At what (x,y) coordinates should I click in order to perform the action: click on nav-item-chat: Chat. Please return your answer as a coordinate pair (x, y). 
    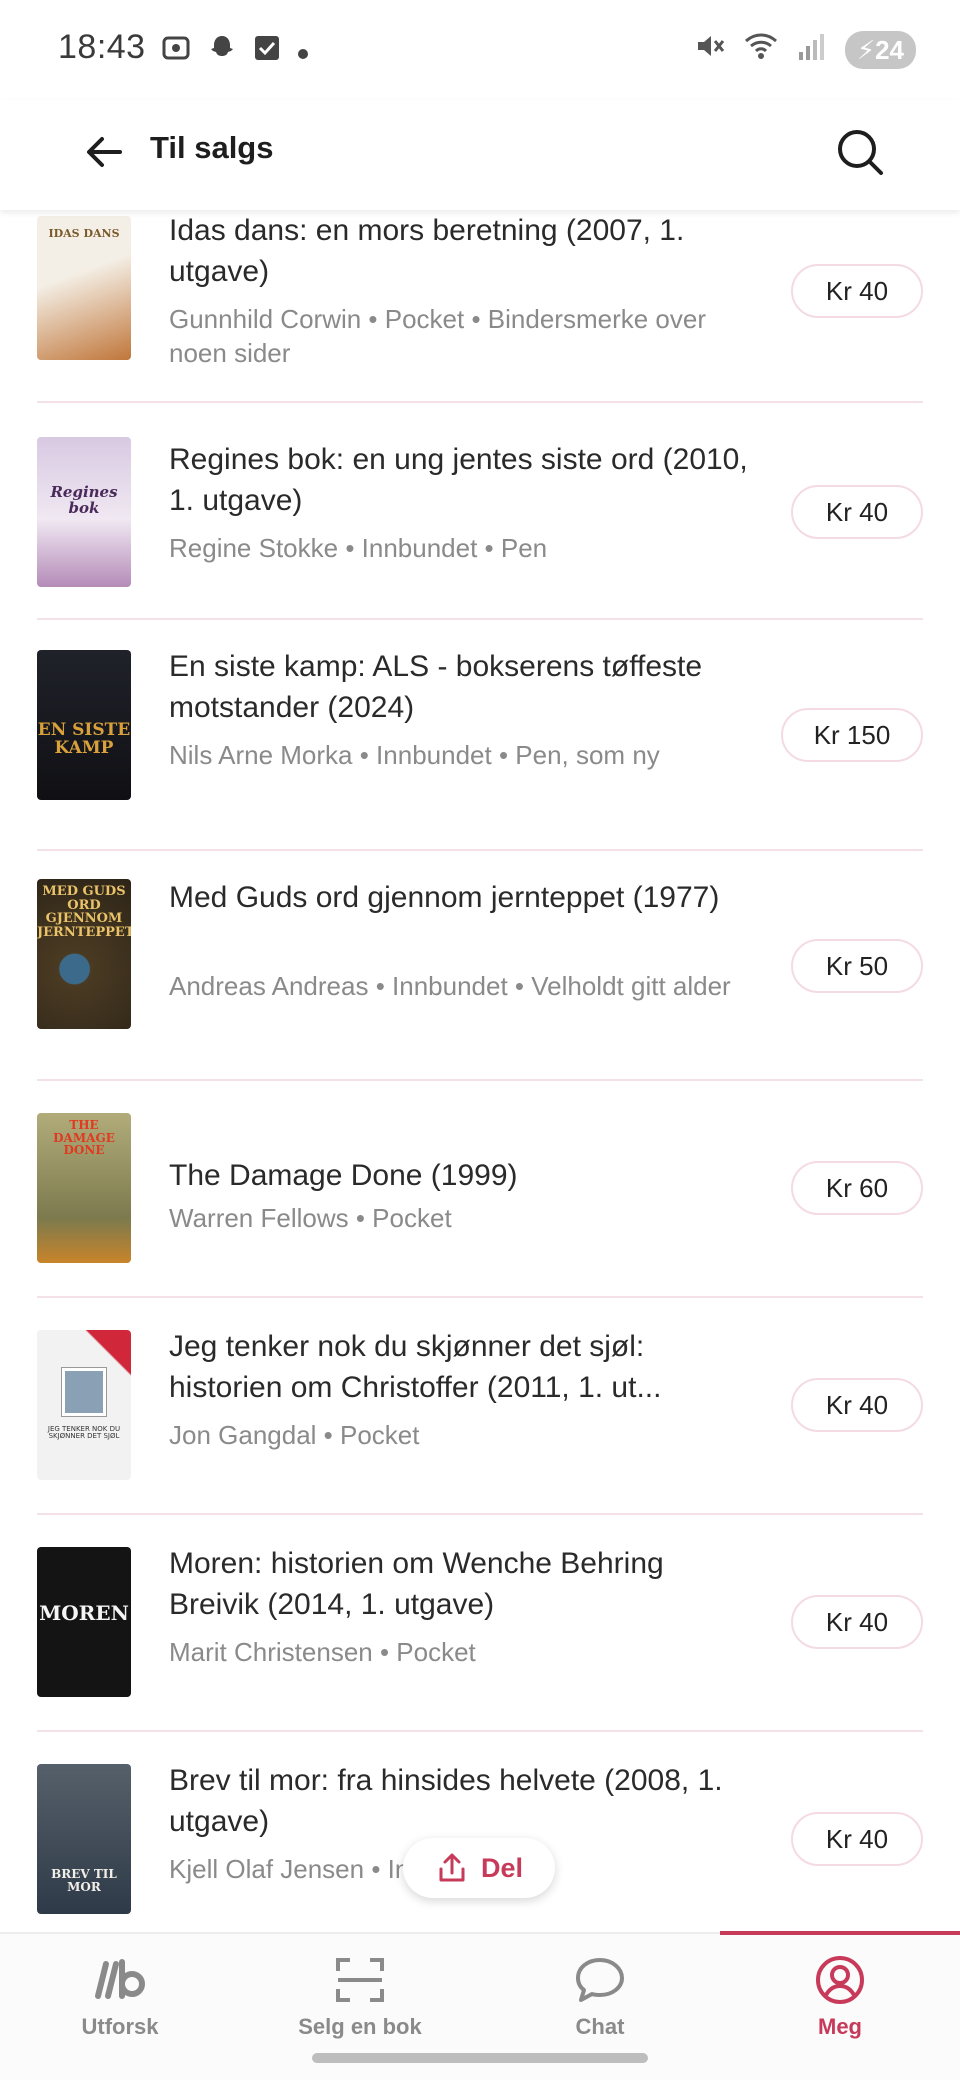
    Looking at the image, I should click on (600, 1994).